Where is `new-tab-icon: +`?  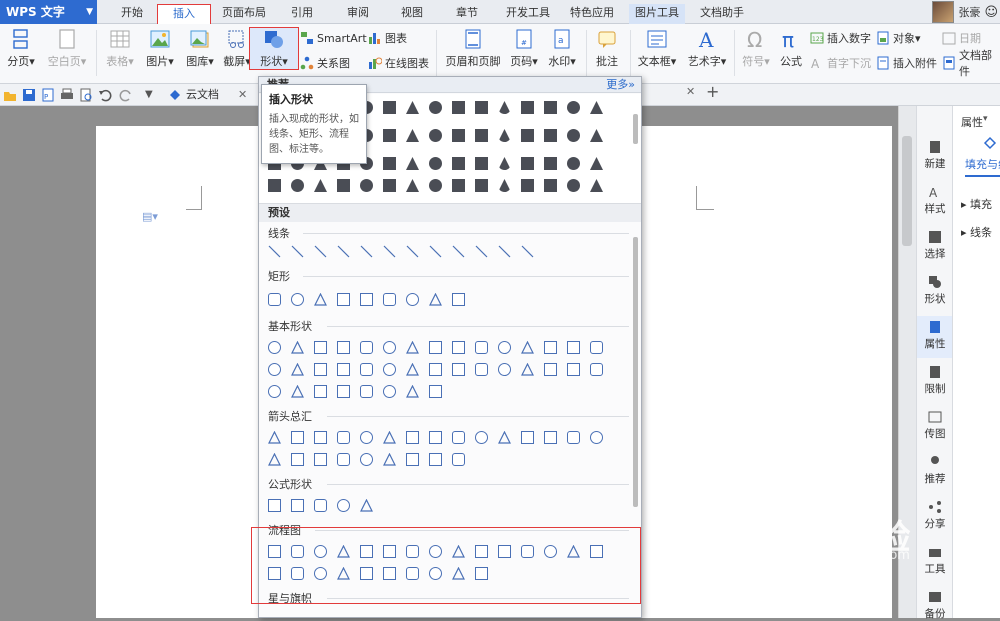 new-tab-icon: + is located at coordinates (712, 91).